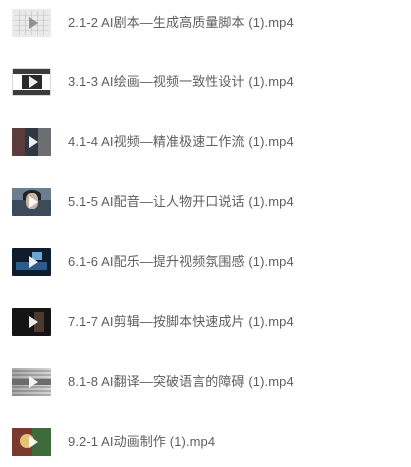 Image resolution: width=411 pixels, height=467 pixels. I want to click on file-name: 4.1-4 AI视频—精准极速工作流 (1).mp4, so click(181, 141).